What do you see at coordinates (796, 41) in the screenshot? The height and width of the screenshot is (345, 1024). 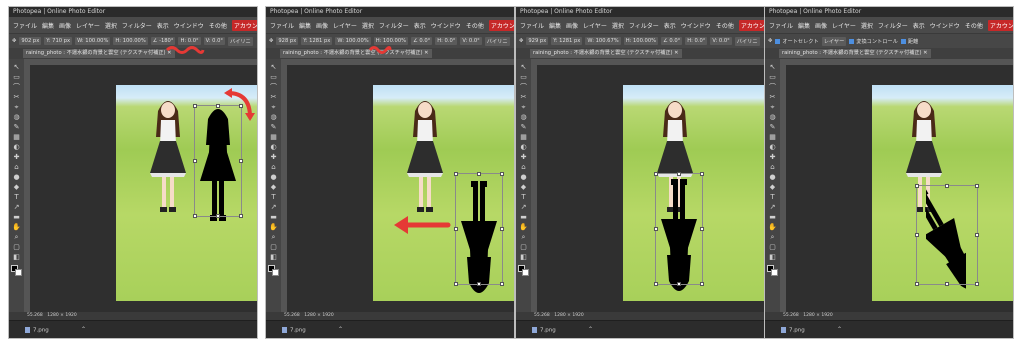 I see `transform-option-field: オートセレクト` at bounding box center [796, 41].